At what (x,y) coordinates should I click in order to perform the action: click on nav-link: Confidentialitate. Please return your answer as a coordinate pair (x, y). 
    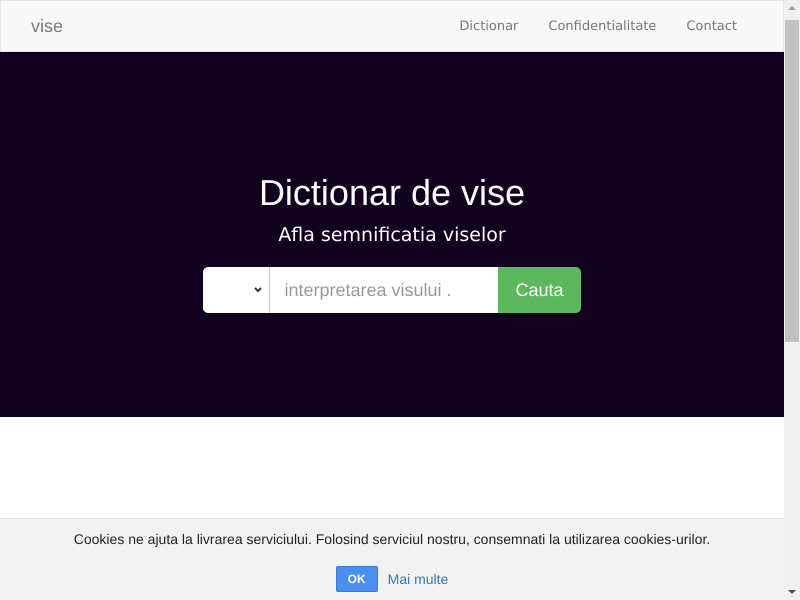
    Looking at the image, I should click on (602, 26).